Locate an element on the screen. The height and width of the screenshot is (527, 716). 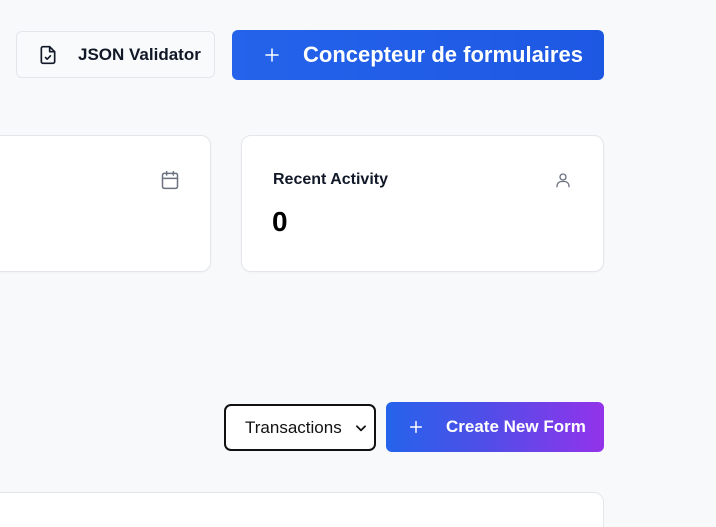
form-builder-button: Concepteur de formulaires is located at coordinates (418, 55).